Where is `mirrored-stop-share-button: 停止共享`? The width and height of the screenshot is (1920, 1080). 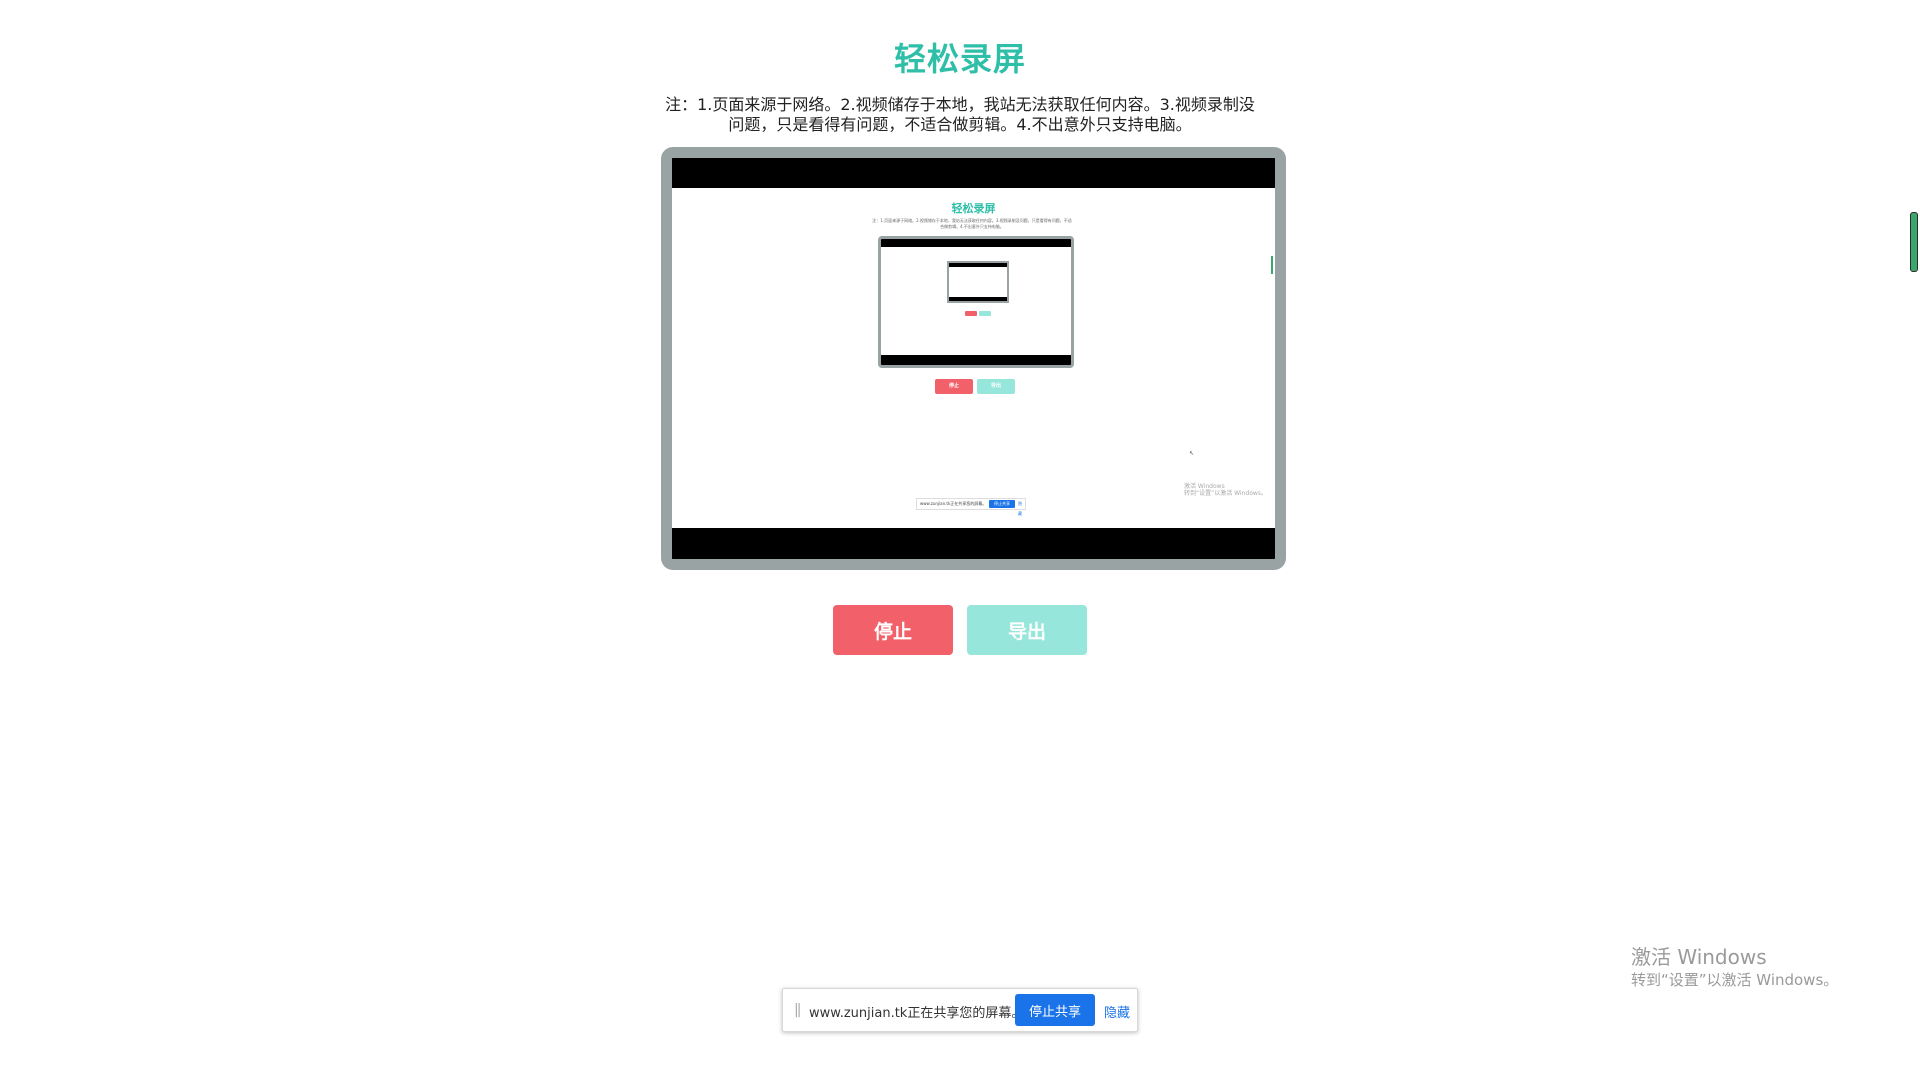
mirrored-stop-share-button: 停止共享 is located at coordinates (1002, 504).